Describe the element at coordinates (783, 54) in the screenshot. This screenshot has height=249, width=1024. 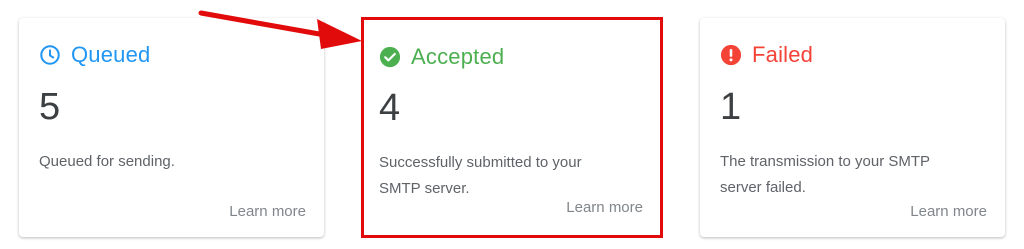
I see `card-title: Failed` at that location.